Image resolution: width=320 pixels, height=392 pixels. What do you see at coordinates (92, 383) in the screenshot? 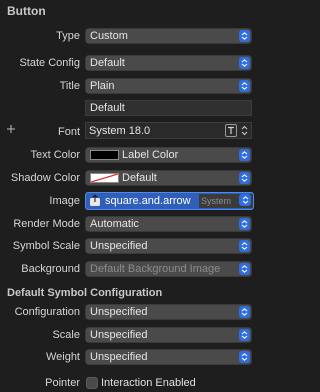
I see `interaction-enabled-checkbox` at bounding box center [92, 383].